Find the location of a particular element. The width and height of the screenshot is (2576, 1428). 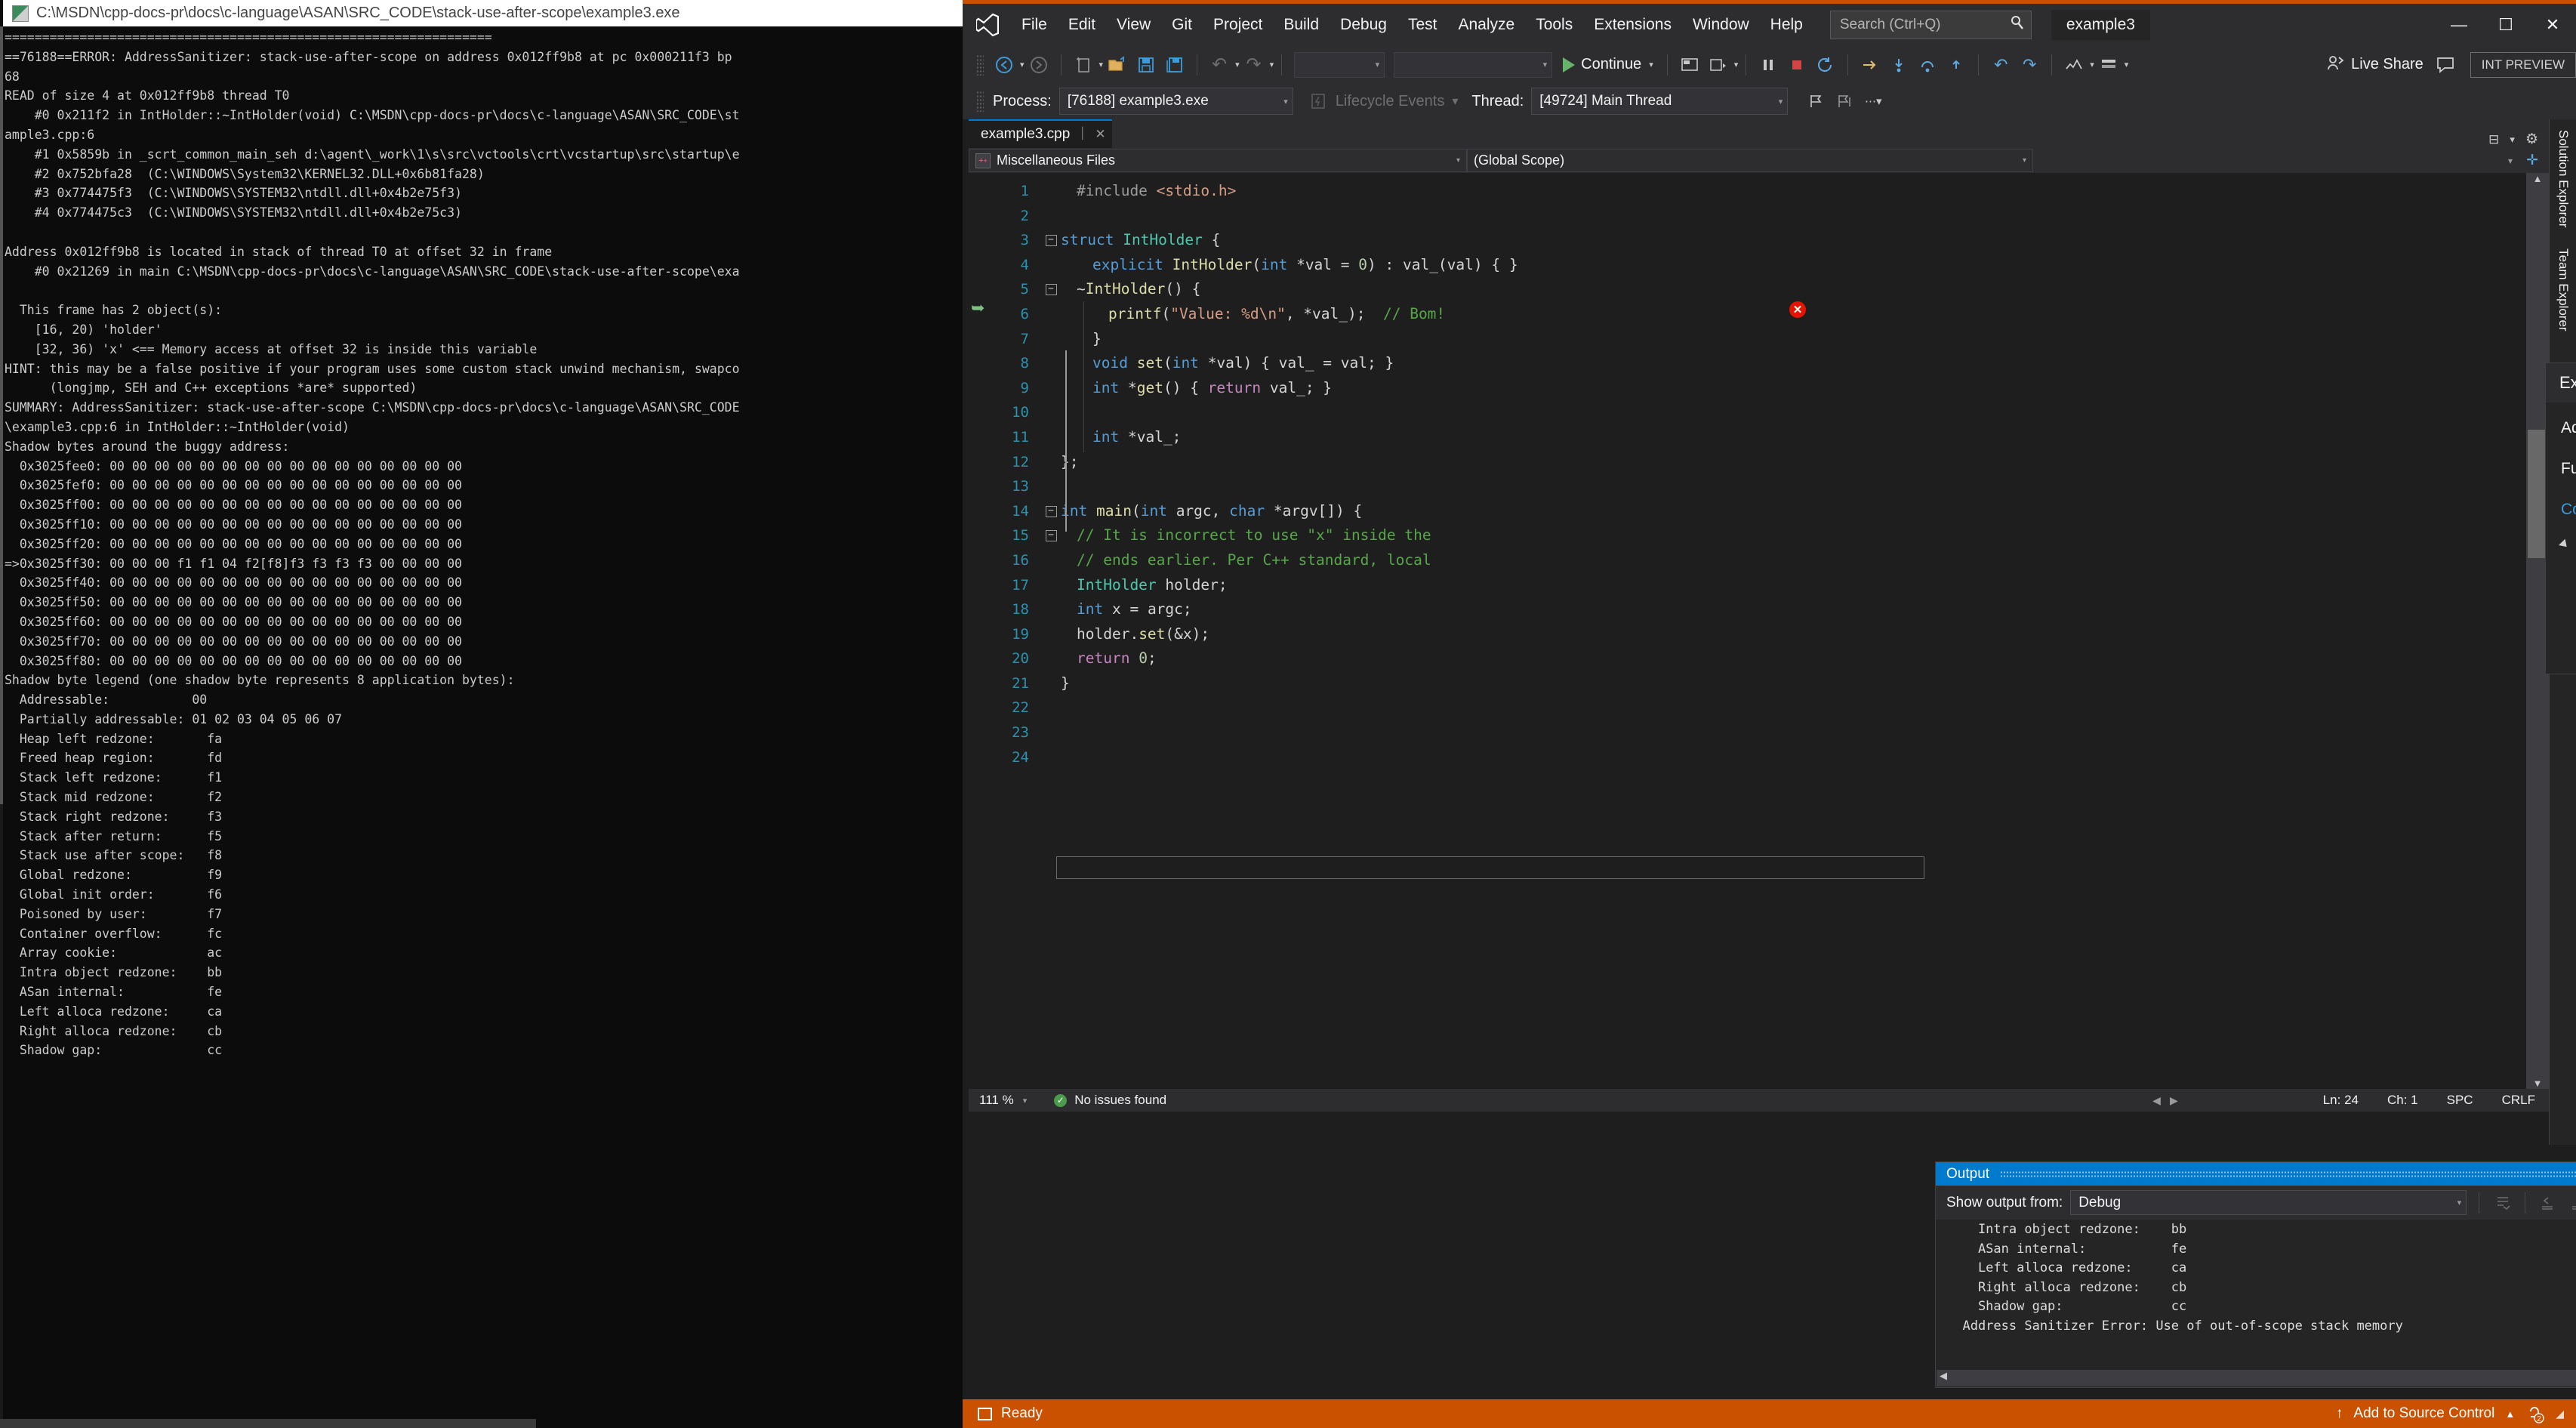

code-line: 8 void set(int *val) { val_ = val; } is located at coordinates (1759, 363).